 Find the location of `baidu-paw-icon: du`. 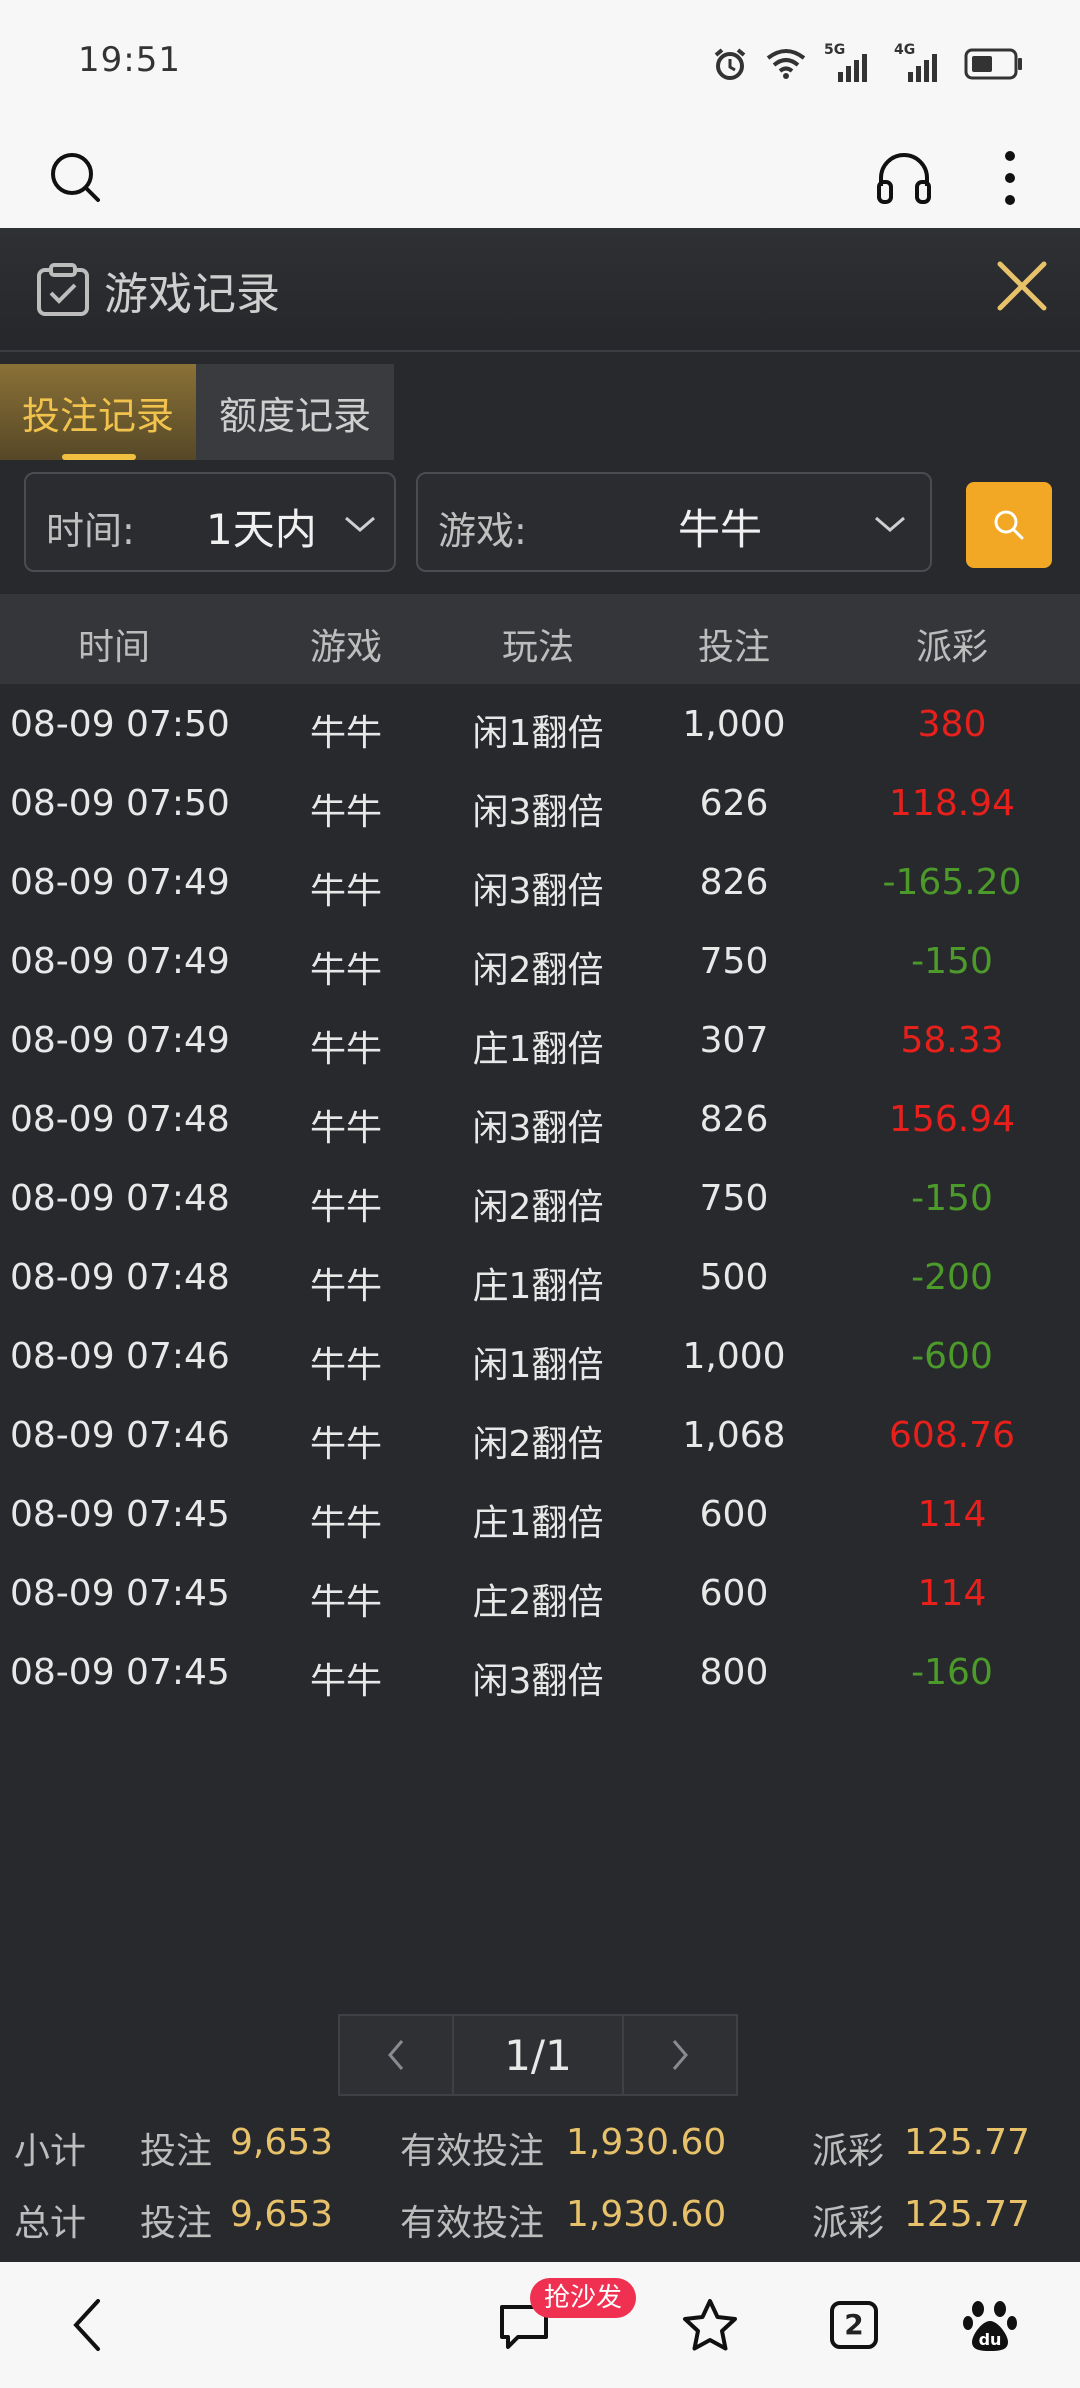

baidu-paw-icon: du is located at coordinates (990, 2326).